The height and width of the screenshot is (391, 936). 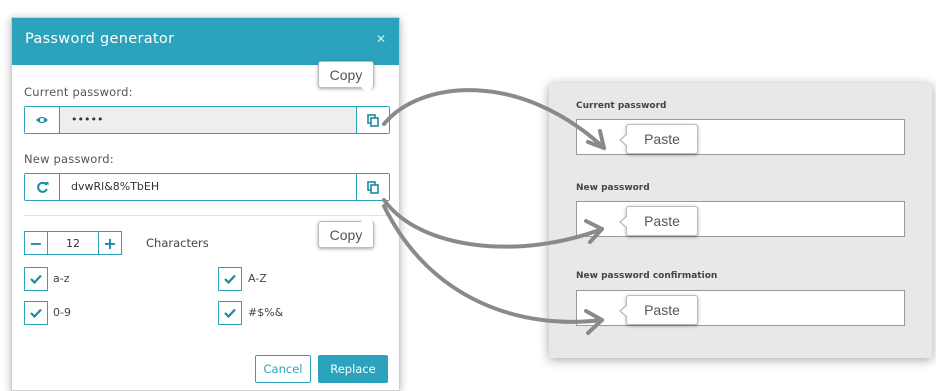 I want to click on regenerate-button, so click(x=42, y=187).